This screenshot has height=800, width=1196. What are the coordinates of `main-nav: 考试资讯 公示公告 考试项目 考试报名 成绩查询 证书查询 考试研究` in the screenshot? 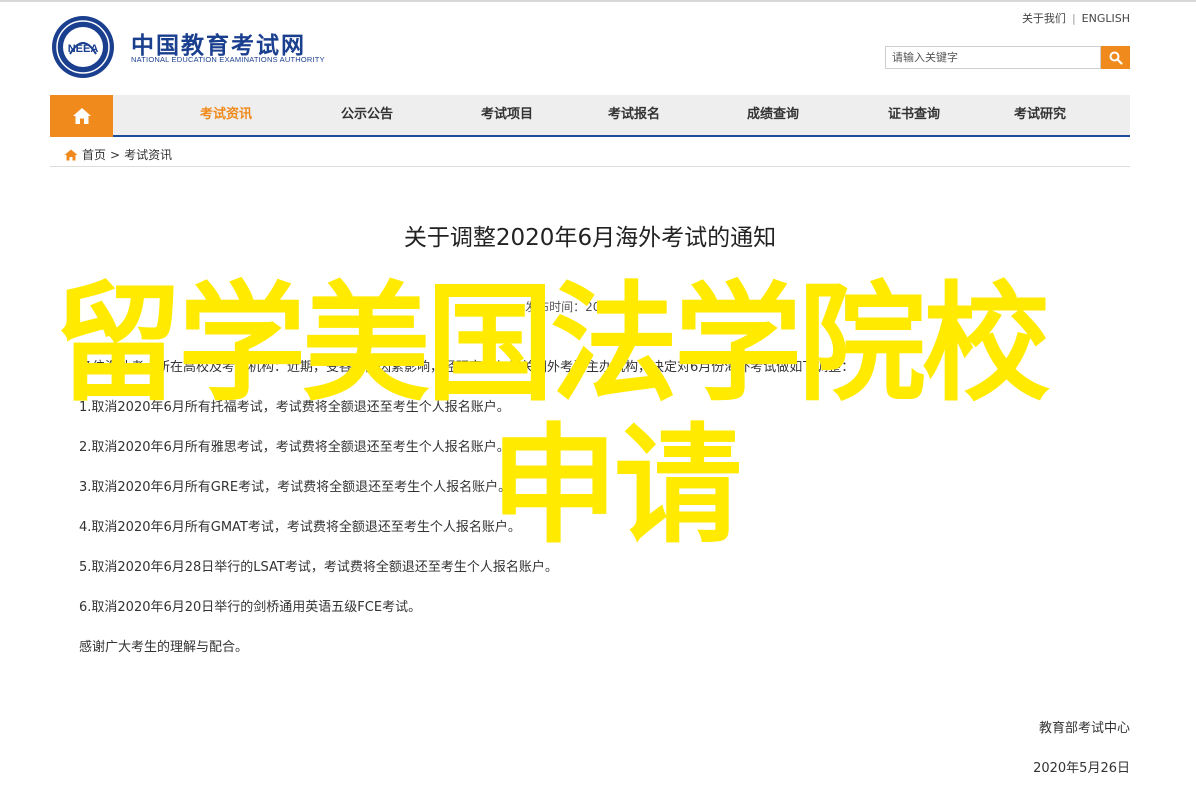 It's located at (590, 116).